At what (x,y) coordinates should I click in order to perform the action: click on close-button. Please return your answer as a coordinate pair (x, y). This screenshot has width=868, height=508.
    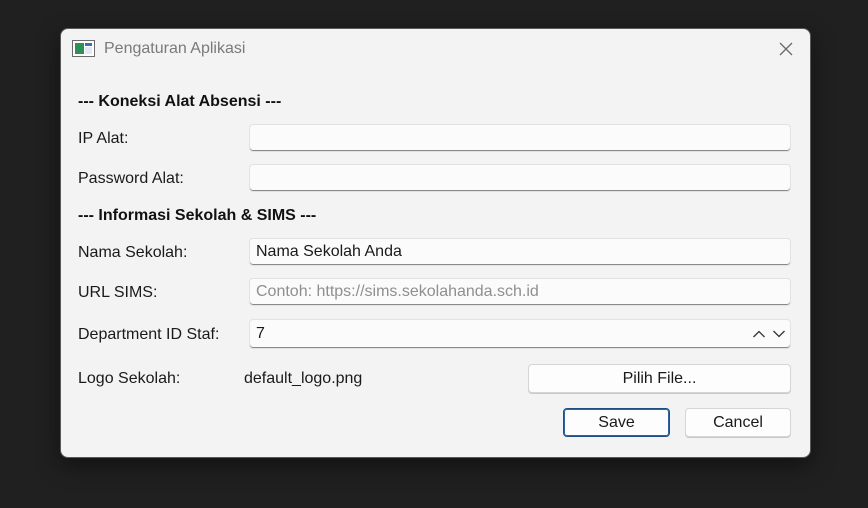
    Looking at the image, I should click on (786, 49).